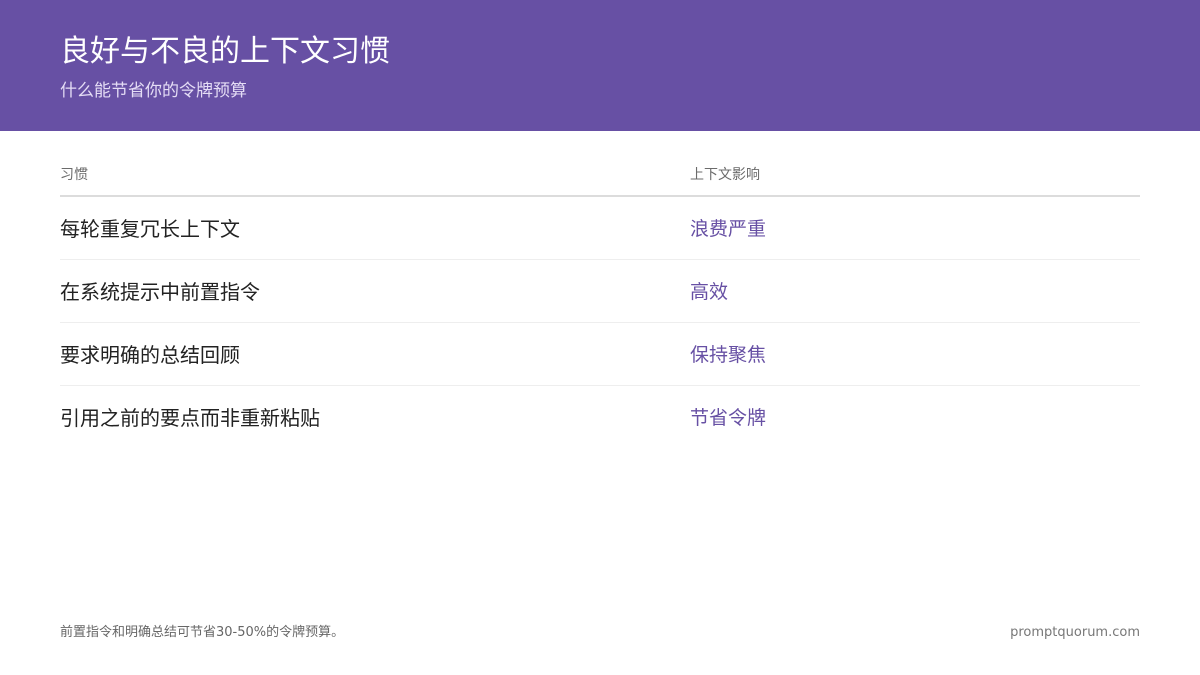  What do you see at coordinates (1075, 632) in the screenshot?
I see `footer-brand: promptquorum.com` at bounding box center [1075, 632].